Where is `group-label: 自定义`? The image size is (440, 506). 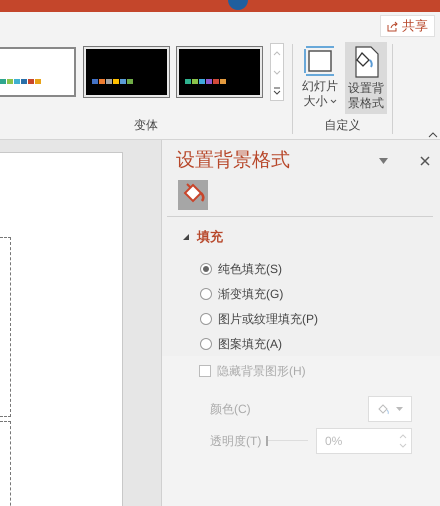
group-label: 自定义 is located at coordinates (343, 125).